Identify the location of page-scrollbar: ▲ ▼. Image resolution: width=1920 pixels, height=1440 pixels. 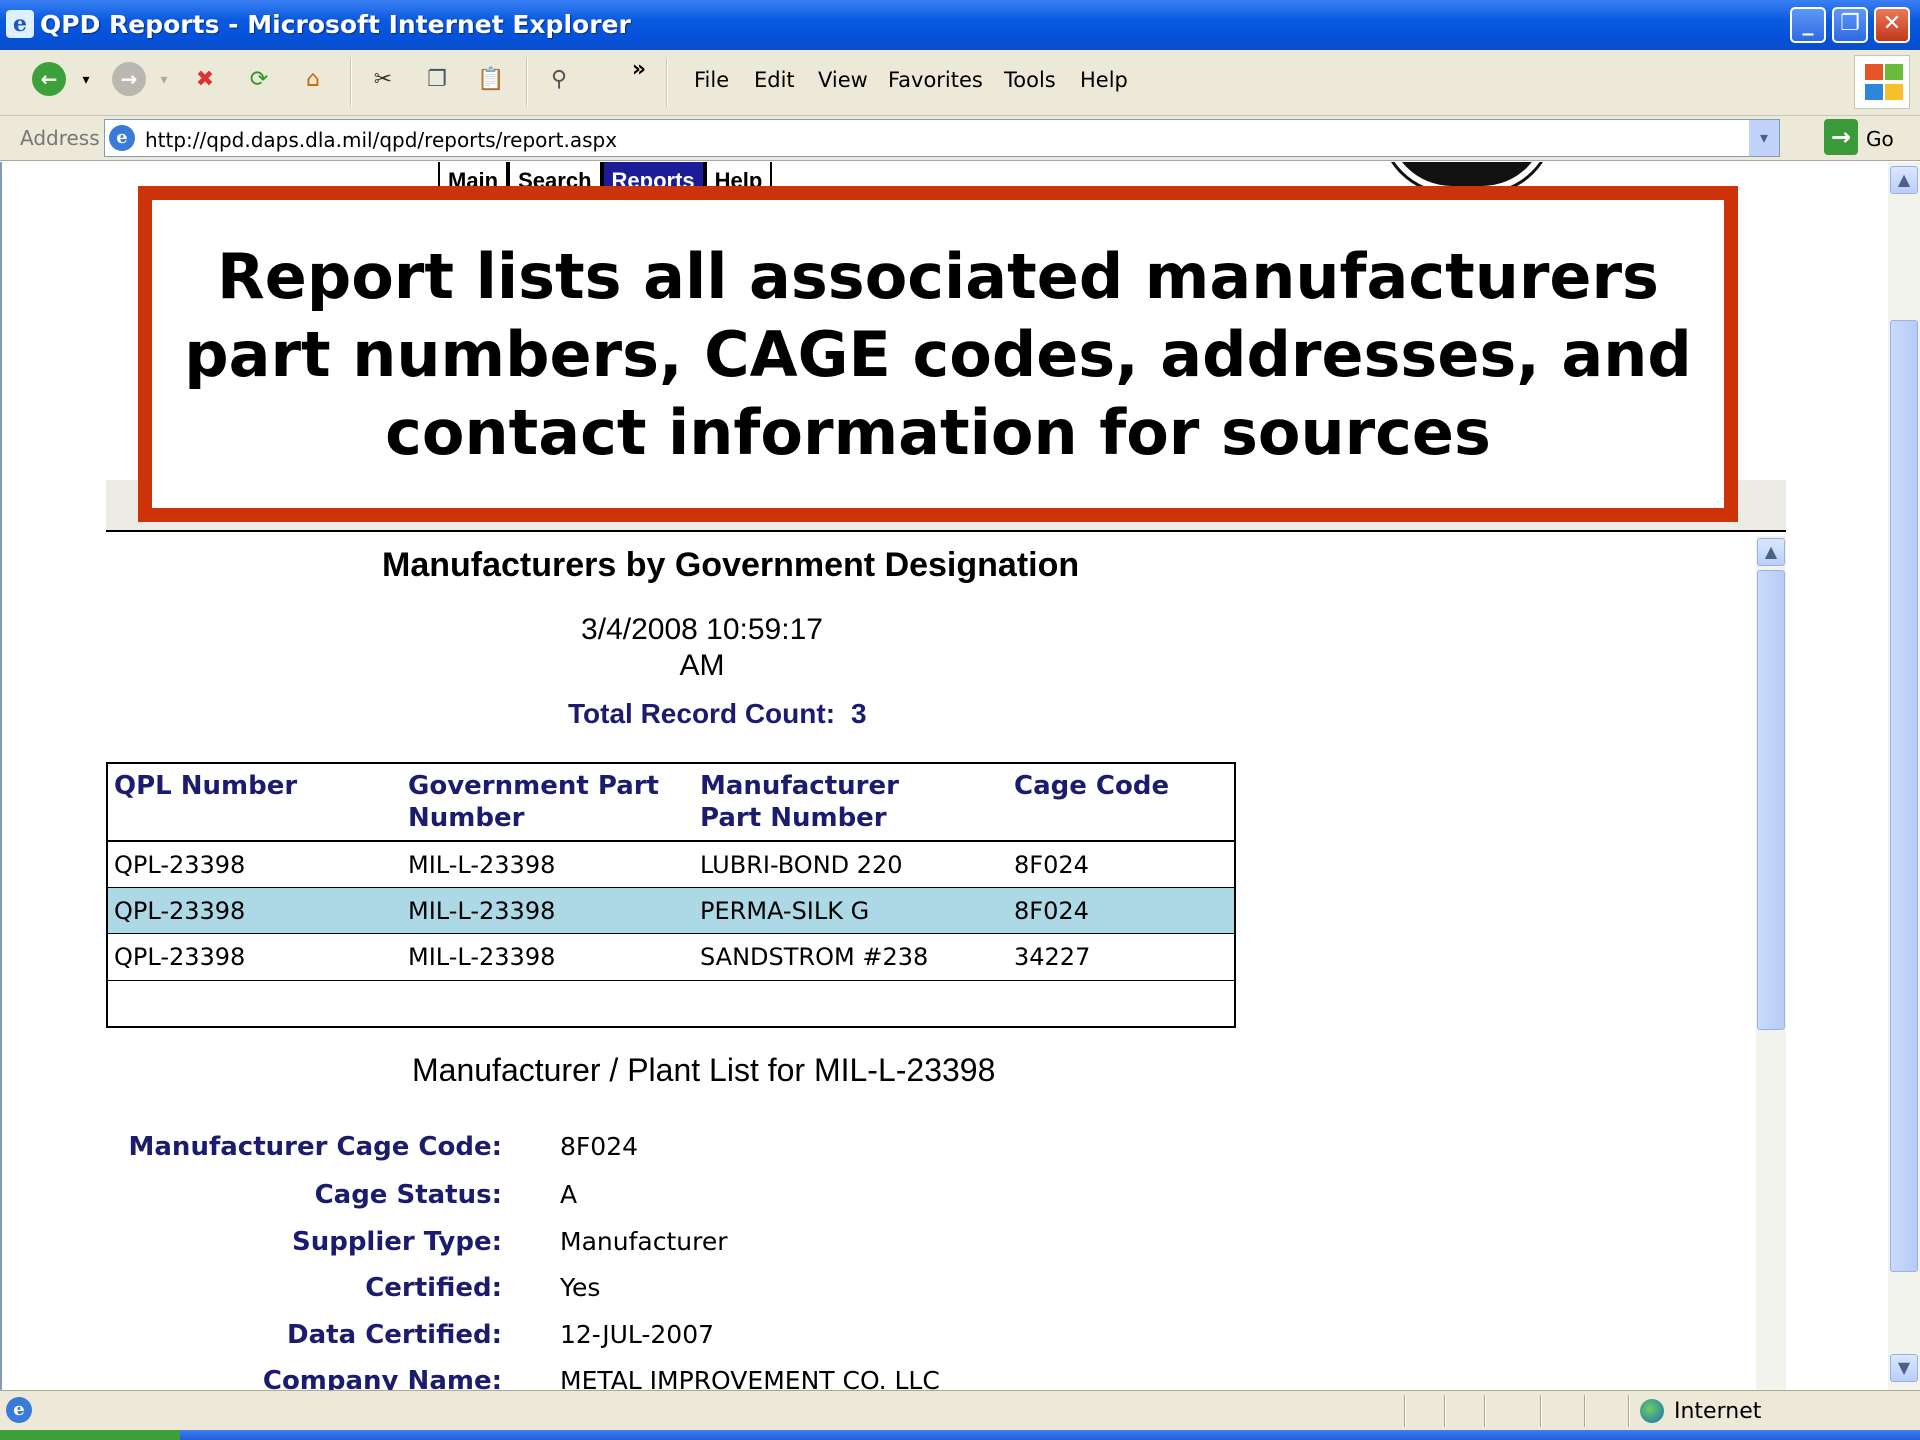
(1904, 776).